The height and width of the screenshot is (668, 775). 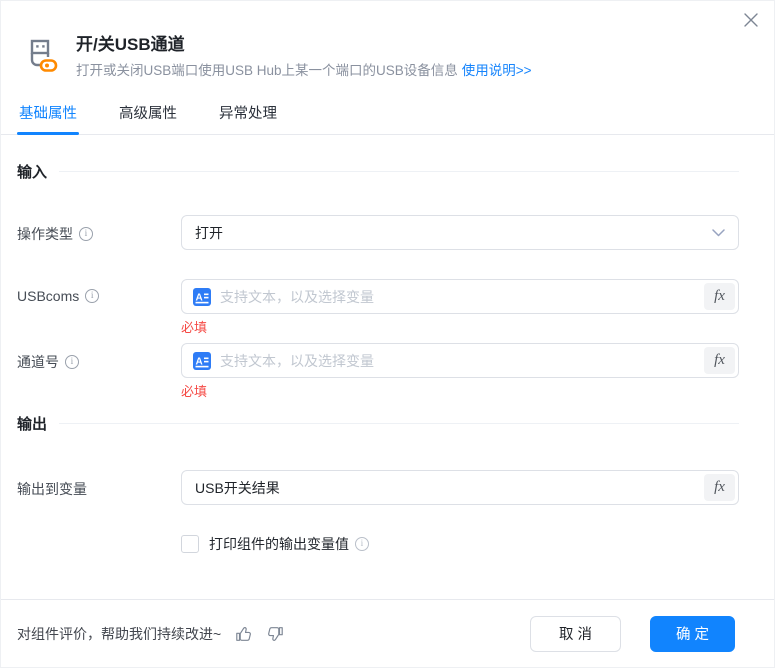 I want to click on thumbs-up-icon, so click(x=244, y=634).